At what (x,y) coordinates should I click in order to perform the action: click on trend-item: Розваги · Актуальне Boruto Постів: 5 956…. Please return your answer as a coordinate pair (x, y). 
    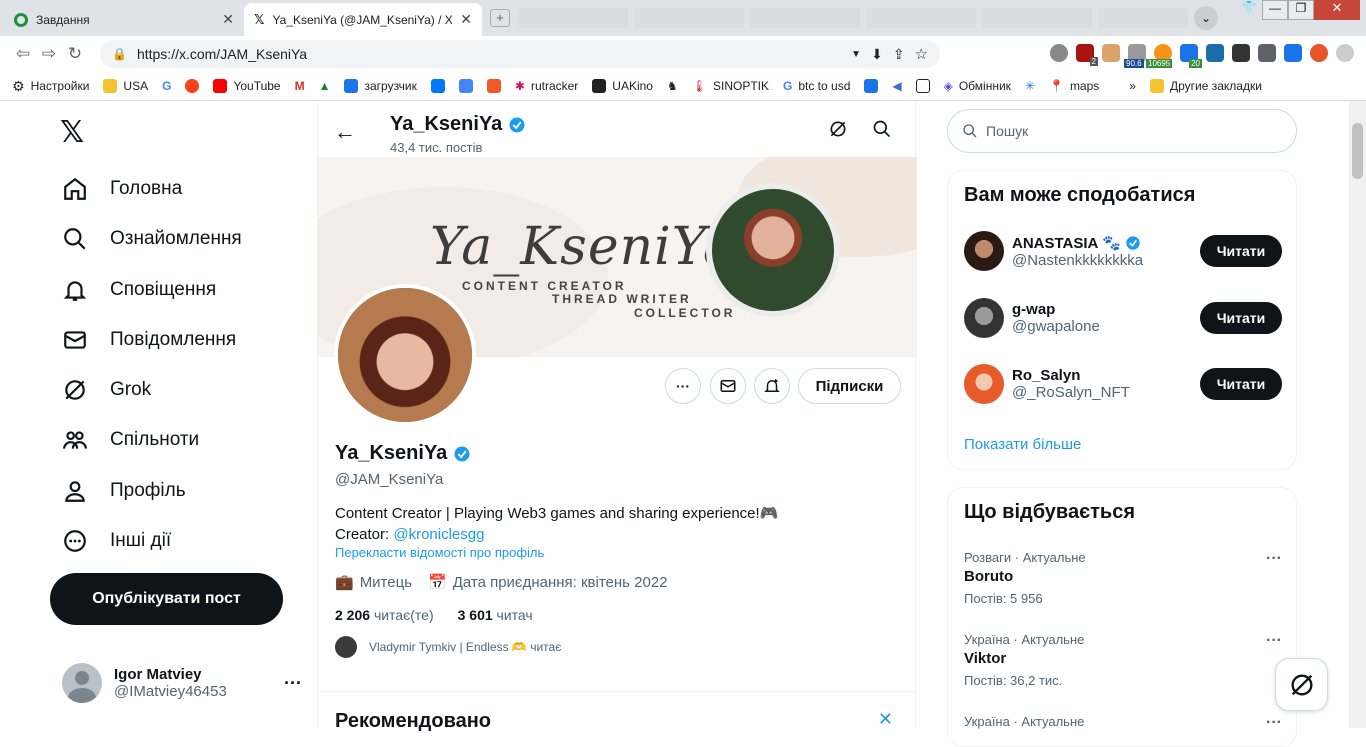
    Looking at the image, I should click on (1123, 578).